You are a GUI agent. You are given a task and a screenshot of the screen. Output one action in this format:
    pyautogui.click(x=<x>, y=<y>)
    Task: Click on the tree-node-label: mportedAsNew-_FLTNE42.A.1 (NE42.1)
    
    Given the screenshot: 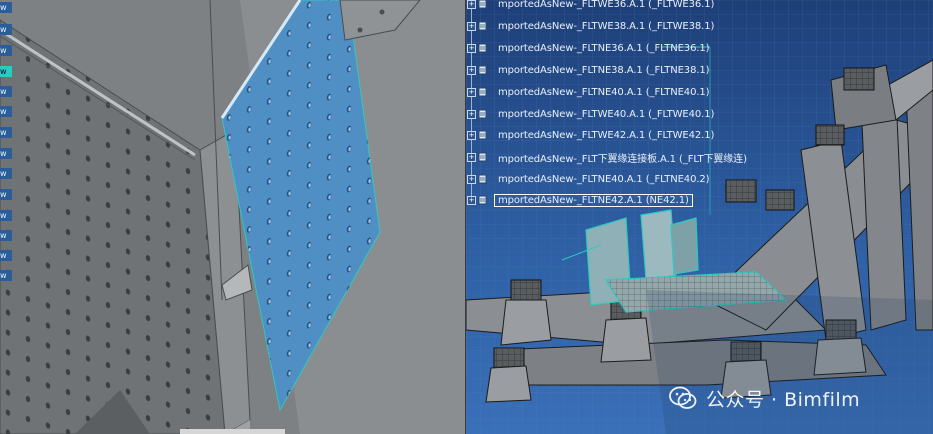 What is the action you would take?
    pyautogui.click(x=593, y=200)
    